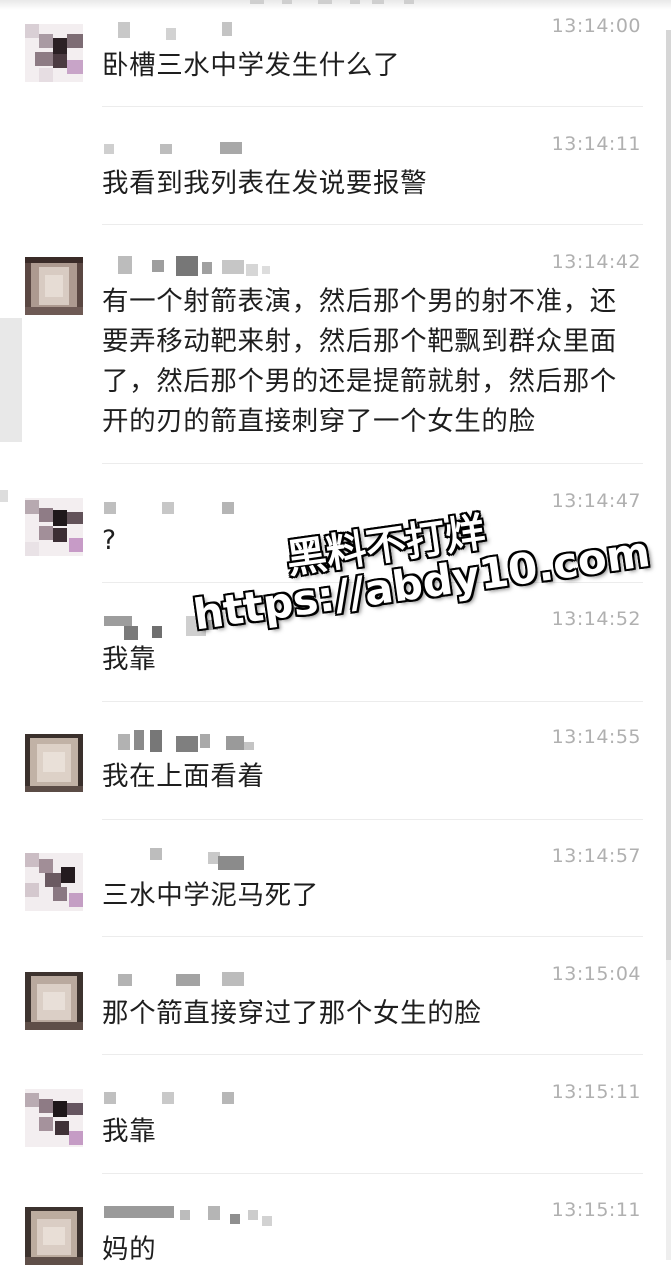  I want to click on scrollbar, so click(668, 495).